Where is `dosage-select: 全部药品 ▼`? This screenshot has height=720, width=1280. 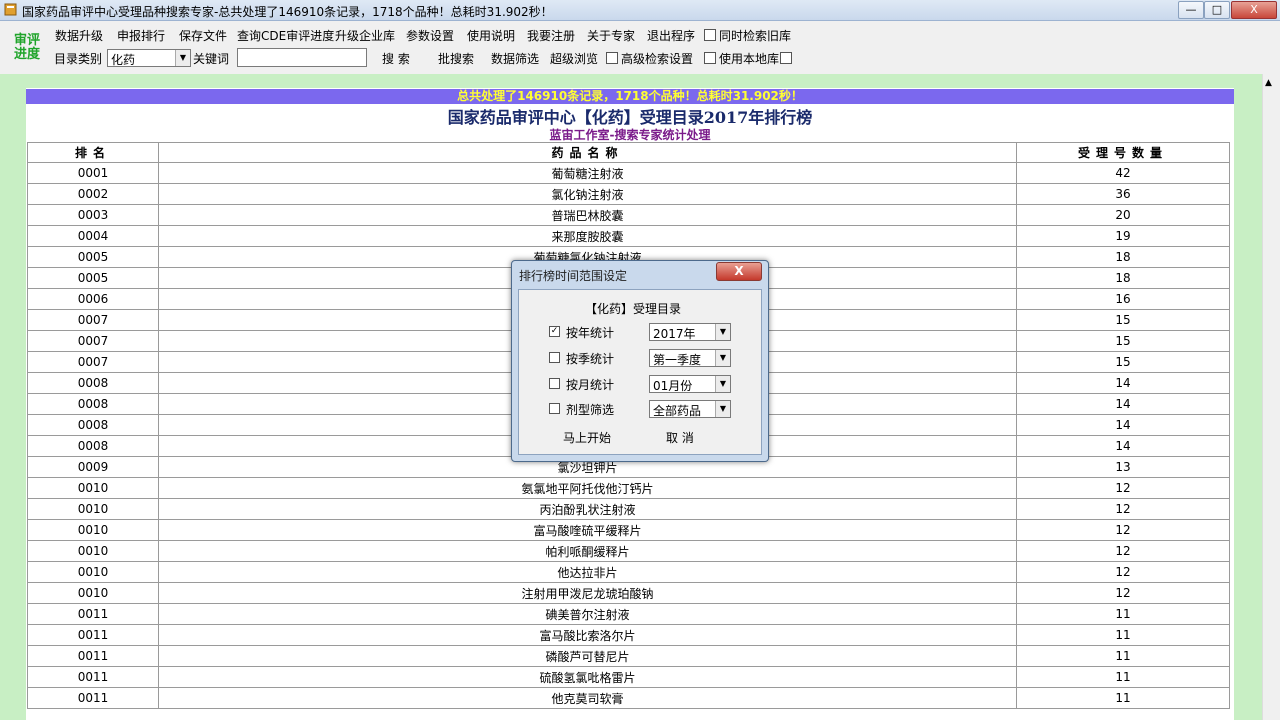 dosage-select: 全部药品 ▼ is located at coordinates (690, 409).